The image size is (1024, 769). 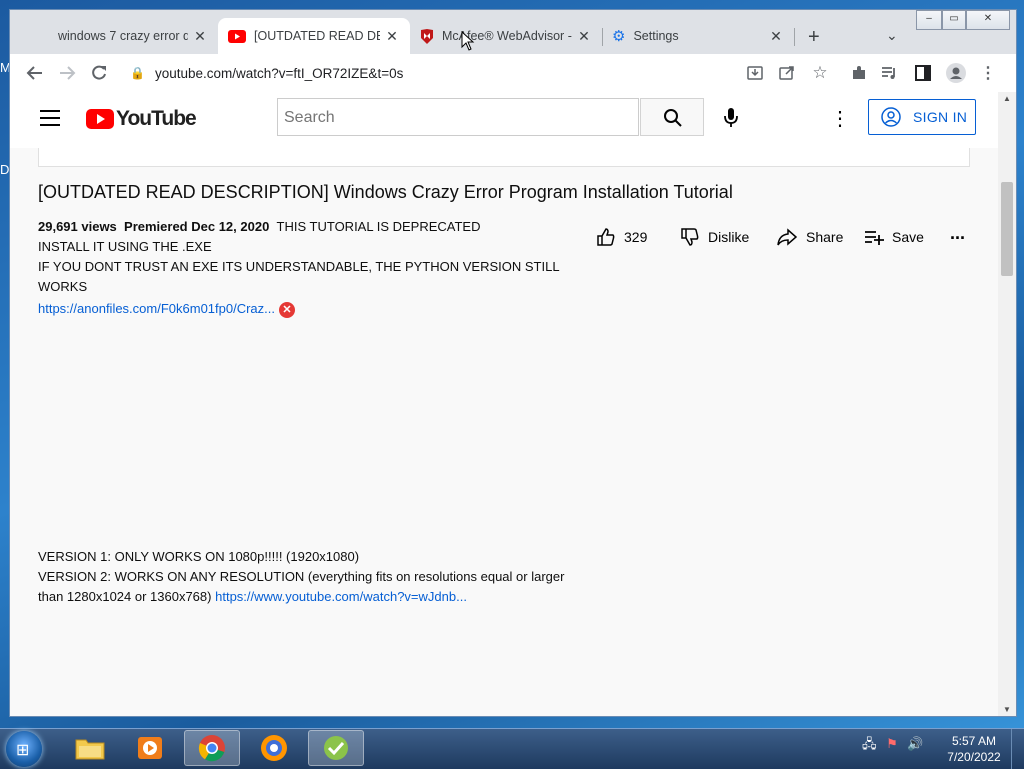 I want to click on youtube-header: YouTube ⋮ SIGN IN, so click(x=504, y=120).